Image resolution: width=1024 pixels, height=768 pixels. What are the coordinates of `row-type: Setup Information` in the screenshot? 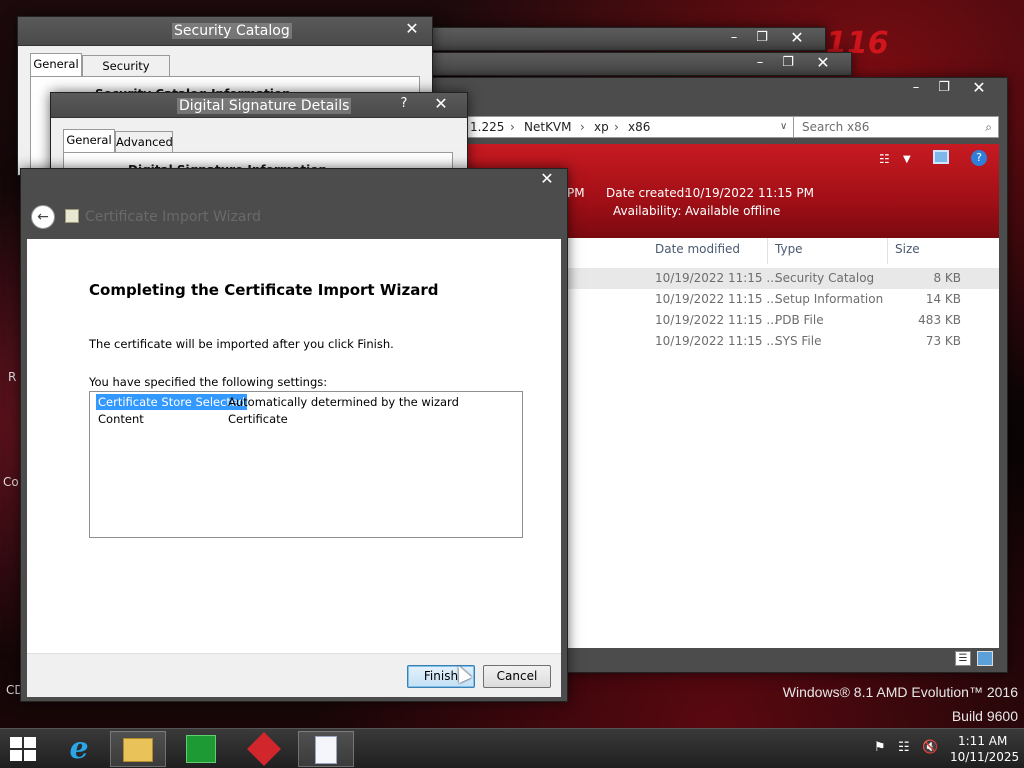 It's located at (829, 299).